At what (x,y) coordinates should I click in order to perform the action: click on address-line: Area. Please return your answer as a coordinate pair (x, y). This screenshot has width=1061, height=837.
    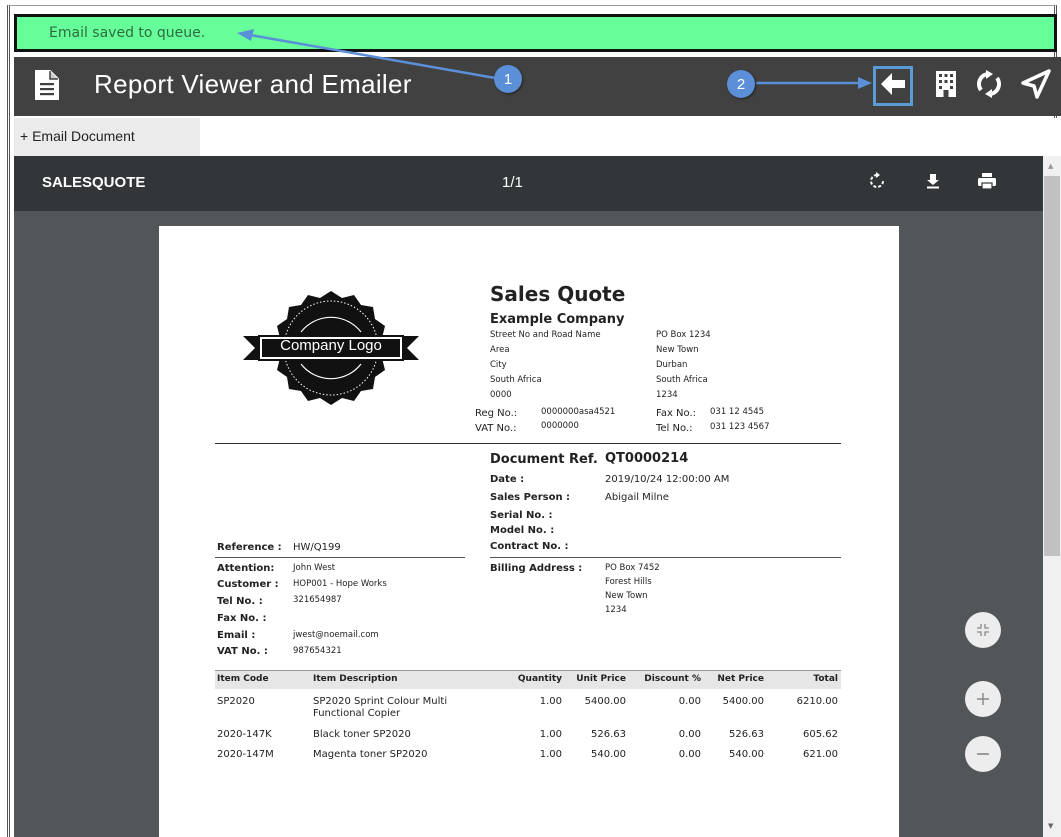
    Looking at the image, I should click on (500, 350).